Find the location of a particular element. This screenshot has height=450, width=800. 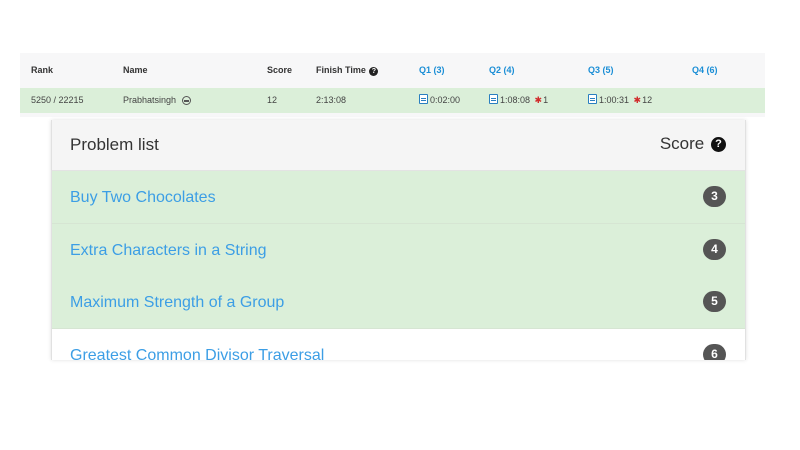

header-finish-time: Finish Time ? is located at coordinates (347, 70).